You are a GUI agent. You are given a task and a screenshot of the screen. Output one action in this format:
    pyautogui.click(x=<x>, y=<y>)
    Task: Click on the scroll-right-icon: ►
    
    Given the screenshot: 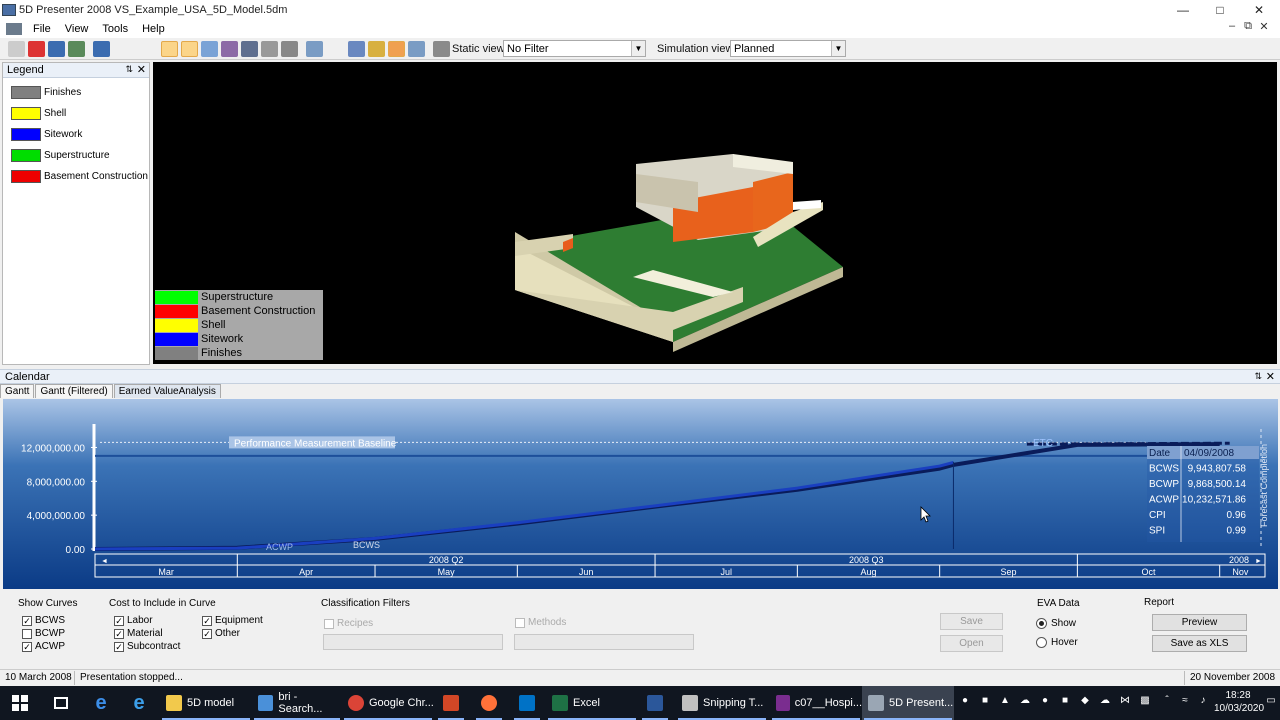 What is the action you would take?
    pyautogui.click(x=1258, y=561)
    